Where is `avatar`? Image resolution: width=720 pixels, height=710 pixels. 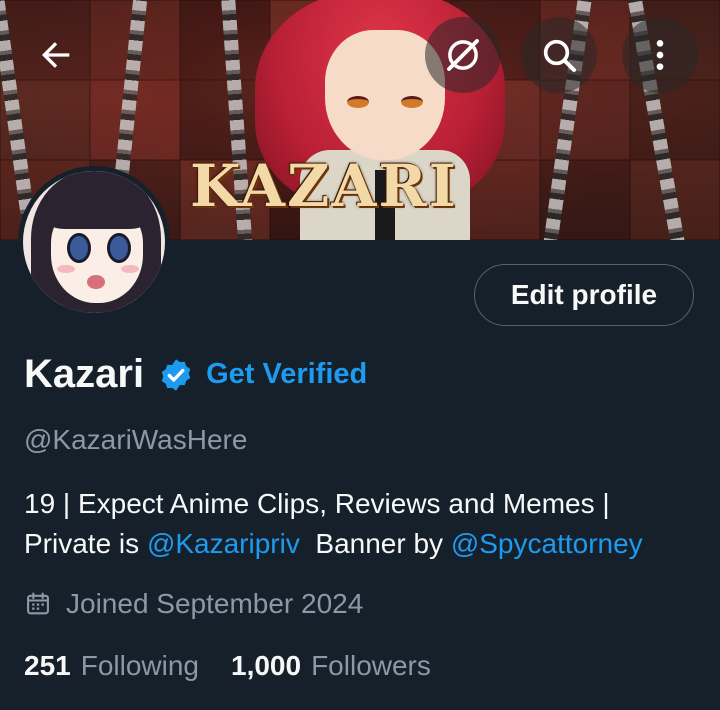
avatar is located at coordinates (94, 242).